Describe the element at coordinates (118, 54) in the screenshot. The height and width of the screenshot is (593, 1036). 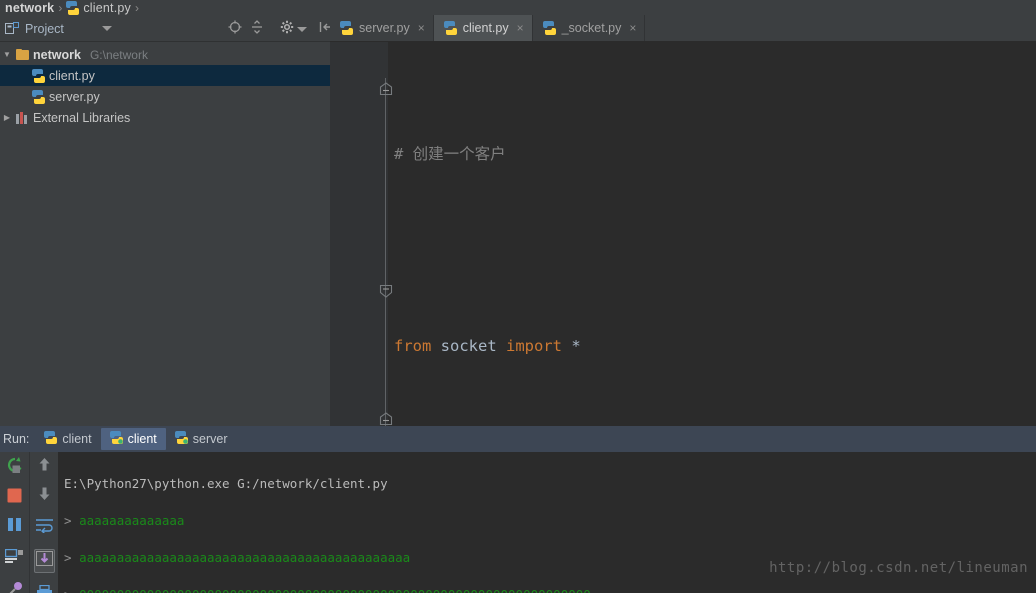
I see `tree-node-path: G:\network` at that location.